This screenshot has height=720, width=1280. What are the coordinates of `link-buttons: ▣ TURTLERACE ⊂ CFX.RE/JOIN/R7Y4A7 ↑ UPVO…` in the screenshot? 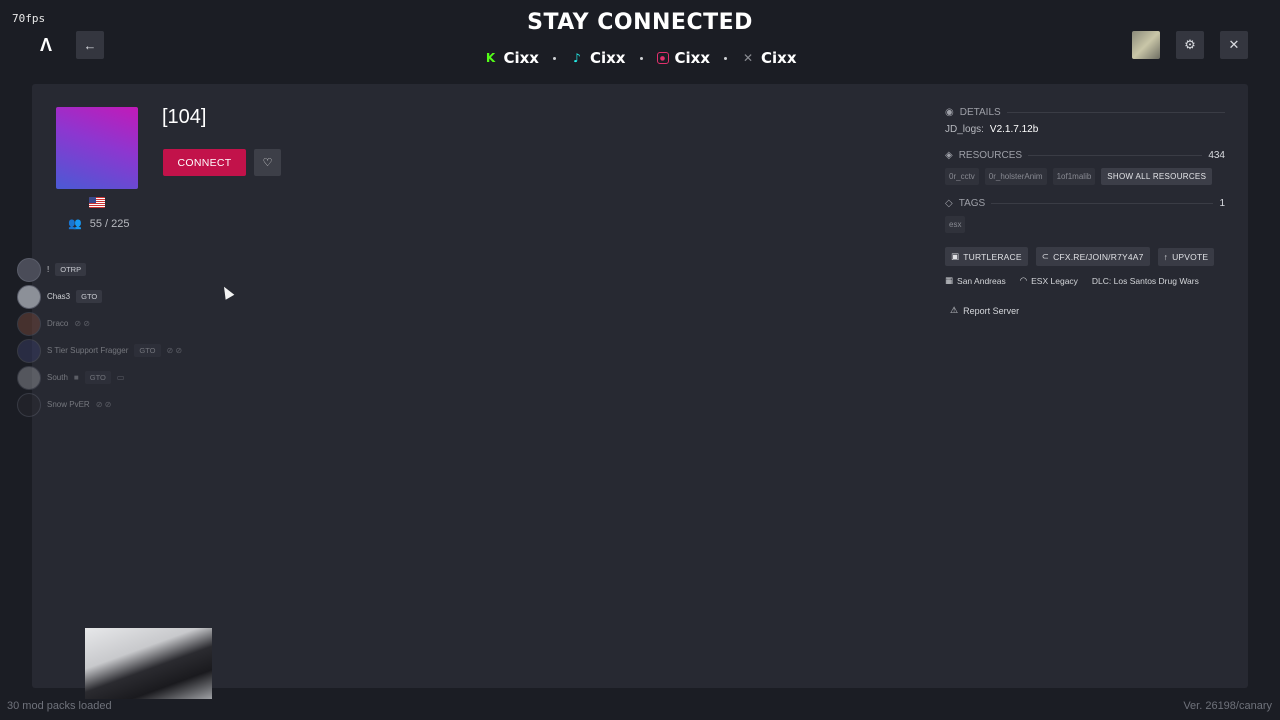 It's located at (1085, 256).